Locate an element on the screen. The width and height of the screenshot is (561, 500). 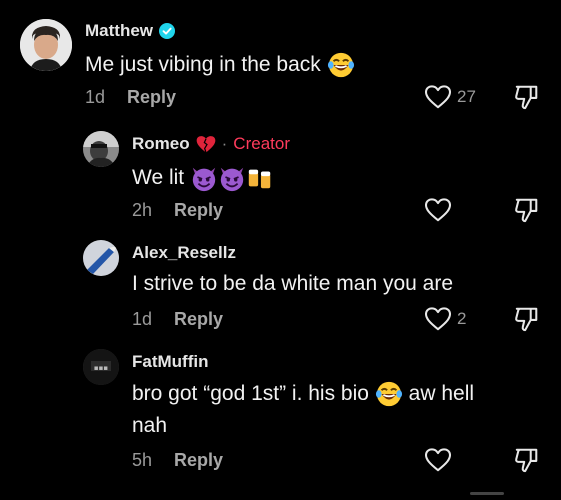
avatar: ▪▪▪ is located at coordinates (101, 367).